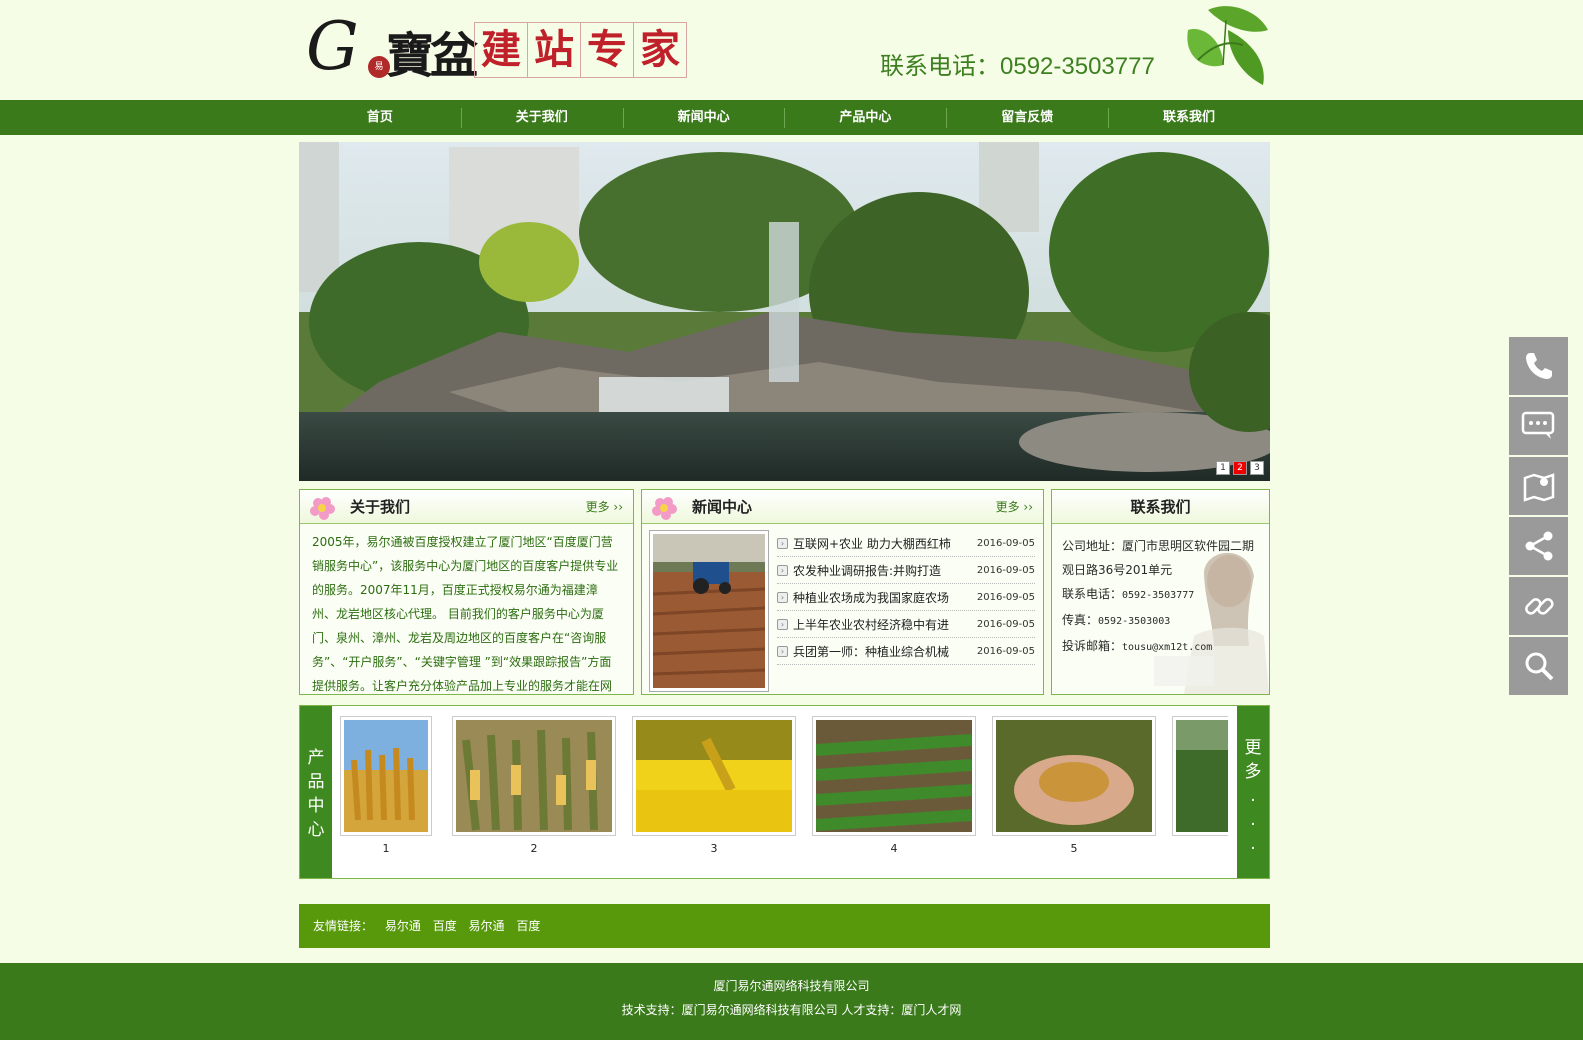 Image resolution: width=1583 pixels, height=1040 pixels. What do you see at coordinates (380, 117) in the screenshot?
I see `nav-home: 首页` at bounding box center [380, 117].